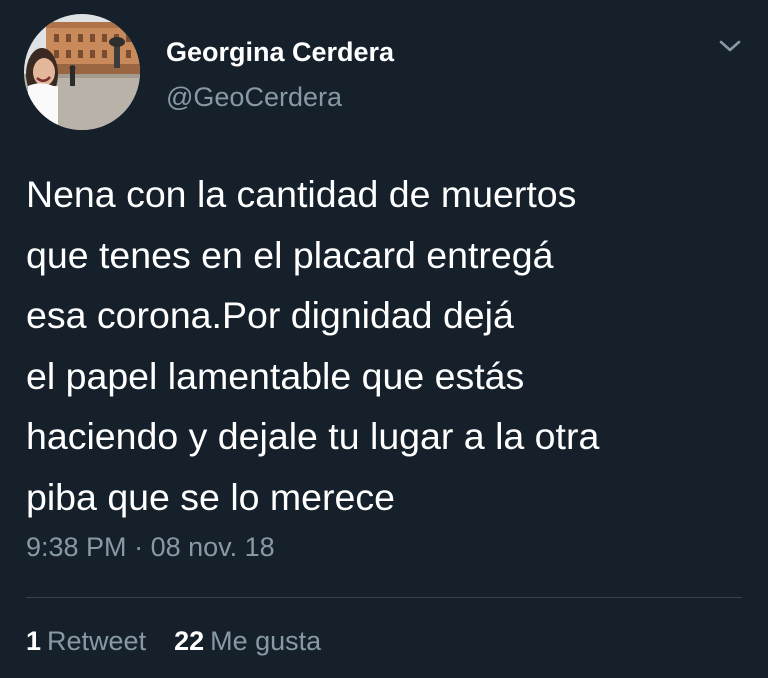  Describe the element at coordinates (254, 97) in the screenshot. I see `user-handle: @GeoCerdera` at that location.